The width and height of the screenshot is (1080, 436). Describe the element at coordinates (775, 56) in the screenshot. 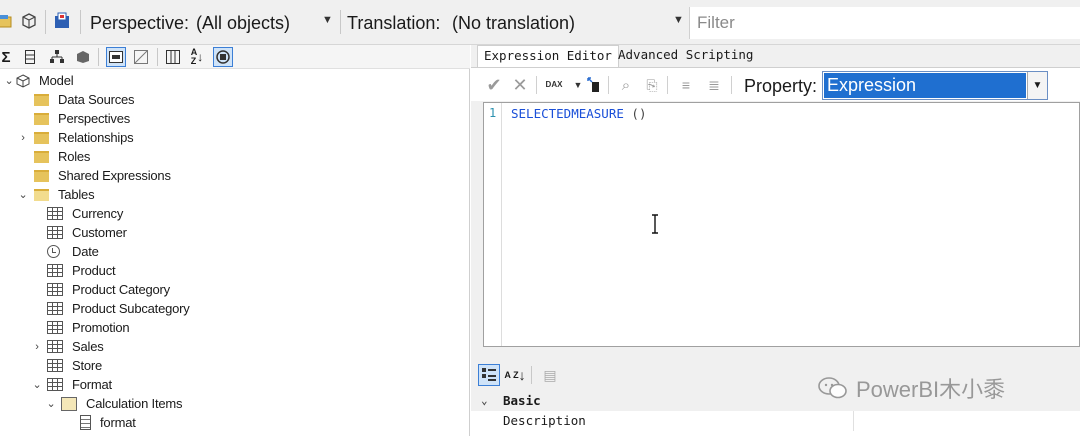

I see `editor-tabs: Expression Editor Advanced Scripting` at that location.